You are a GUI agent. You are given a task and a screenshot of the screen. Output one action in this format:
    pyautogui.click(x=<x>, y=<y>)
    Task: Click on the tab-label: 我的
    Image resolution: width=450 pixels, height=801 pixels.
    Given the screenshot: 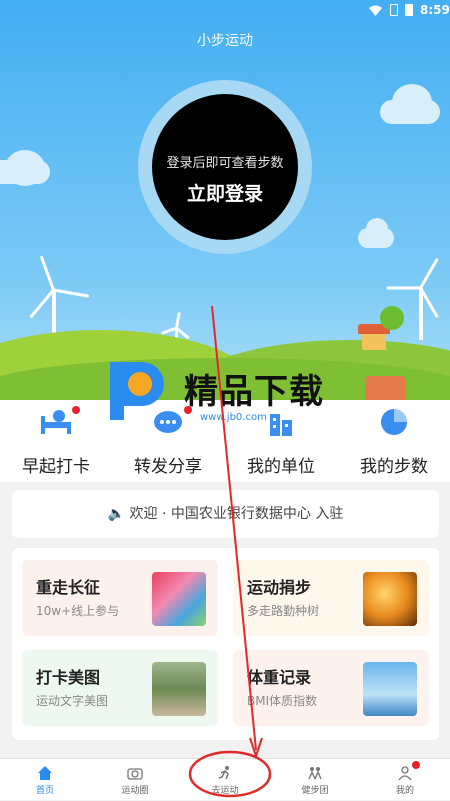 What is the action you would take?
    pyautogui.click(x=404, y=791)
    